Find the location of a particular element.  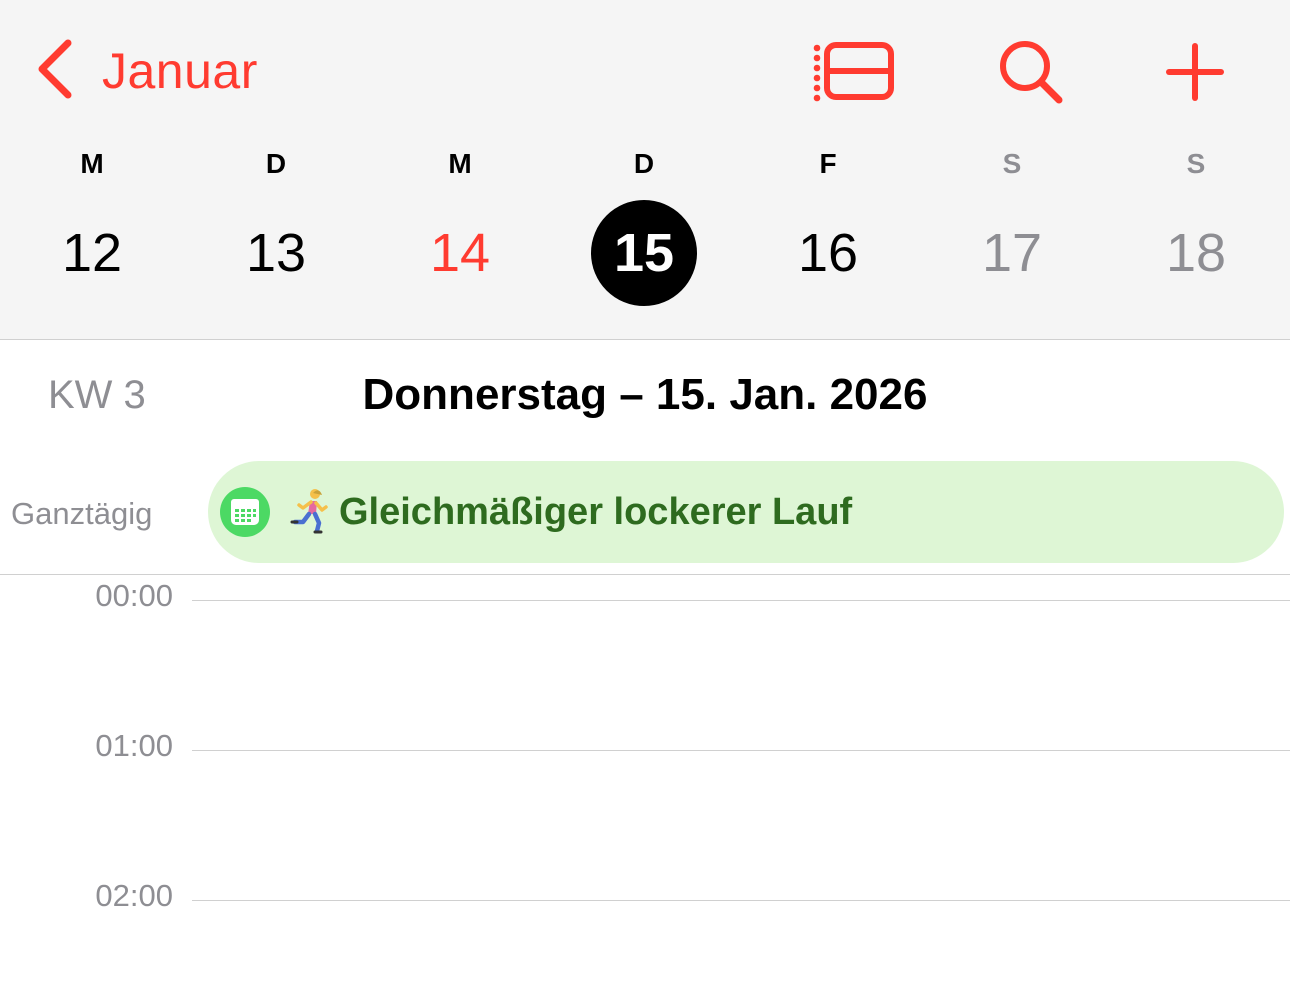

add-event-button is located at coordinates (1195, 72).